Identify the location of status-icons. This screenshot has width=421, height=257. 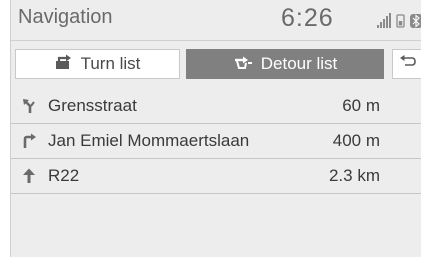
(399, 21).